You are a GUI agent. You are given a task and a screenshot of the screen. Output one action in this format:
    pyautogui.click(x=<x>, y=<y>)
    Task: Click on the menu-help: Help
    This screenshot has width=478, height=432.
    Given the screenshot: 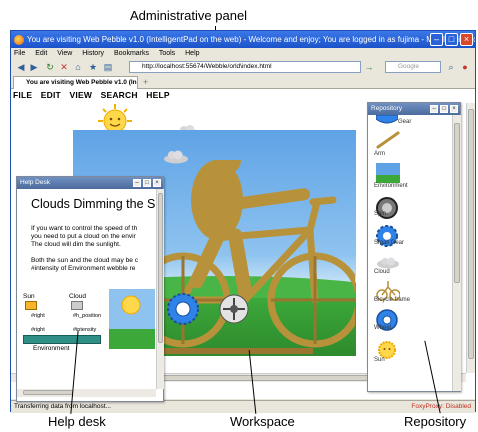 What is the action you would take?
    pyautogui.click(x=192, y=53)
    